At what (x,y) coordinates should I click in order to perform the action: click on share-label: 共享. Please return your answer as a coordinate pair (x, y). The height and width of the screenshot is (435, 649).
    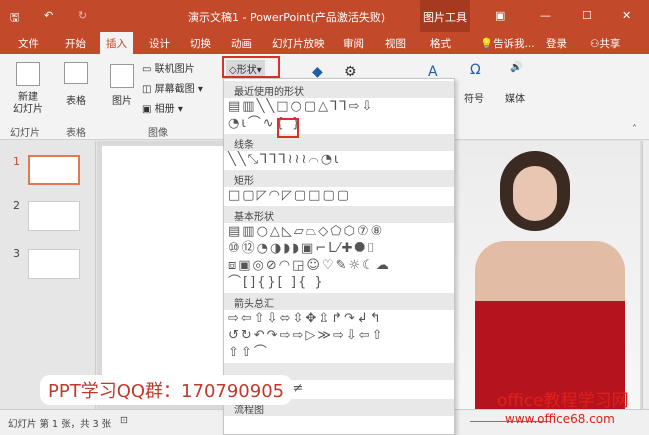
    Looking at the image, I should click on (610, 44).